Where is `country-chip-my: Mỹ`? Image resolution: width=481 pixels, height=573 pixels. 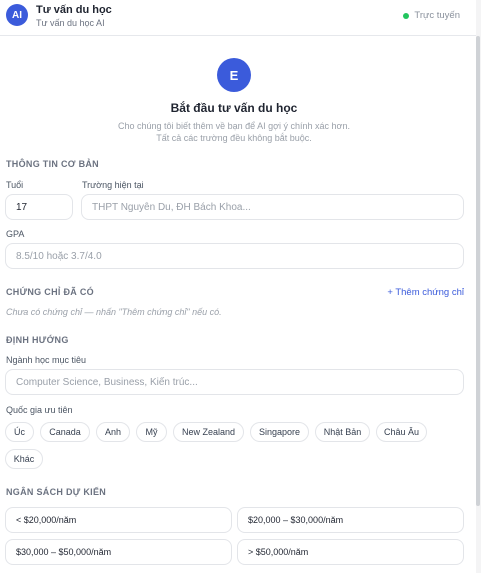 country-chip-my: Mỹ is located at coordinates (151, 432).